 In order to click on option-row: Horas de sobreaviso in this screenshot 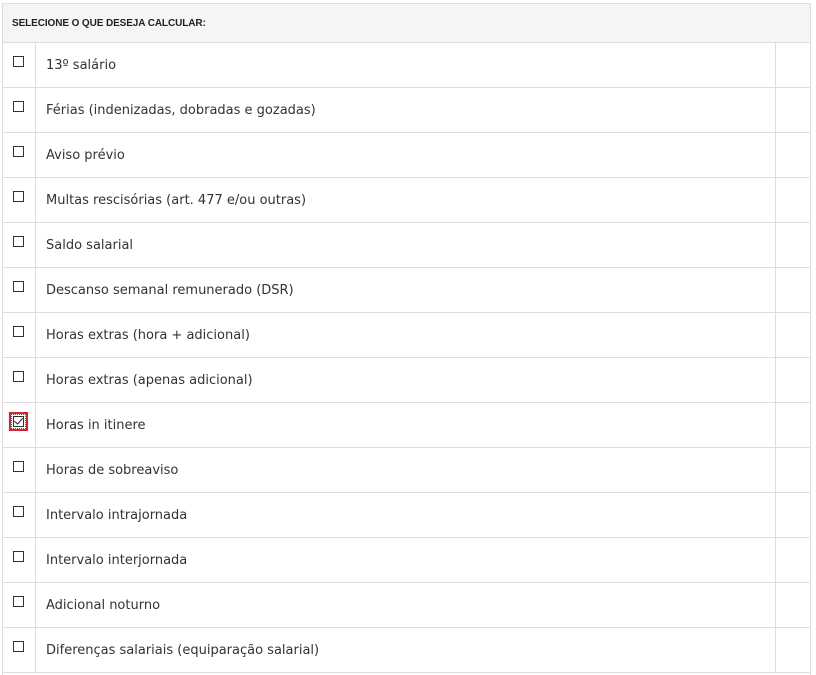, I will do `click(406, 470)`.